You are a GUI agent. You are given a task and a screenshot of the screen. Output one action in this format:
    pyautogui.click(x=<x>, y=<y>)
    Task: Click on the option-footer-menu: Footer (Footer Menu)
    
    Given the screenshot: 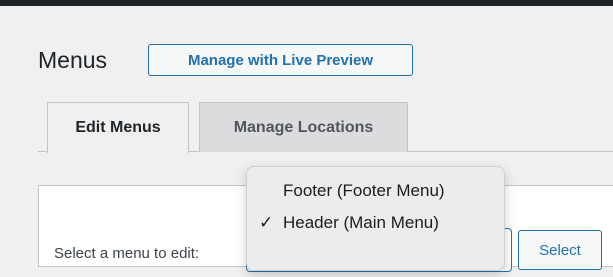 What is the action you would take?
    pyautogui.click(x=375, y=191)
    